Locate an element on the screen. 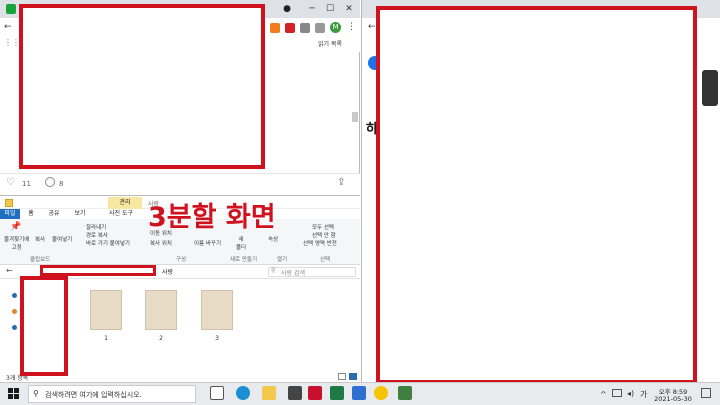 Image resolution: width=720 pixels, height=405 pixels. taskbar-search-box: ⚲ 검색하려면 여기에 입력하십시오. is located at coordinates (112, 394).